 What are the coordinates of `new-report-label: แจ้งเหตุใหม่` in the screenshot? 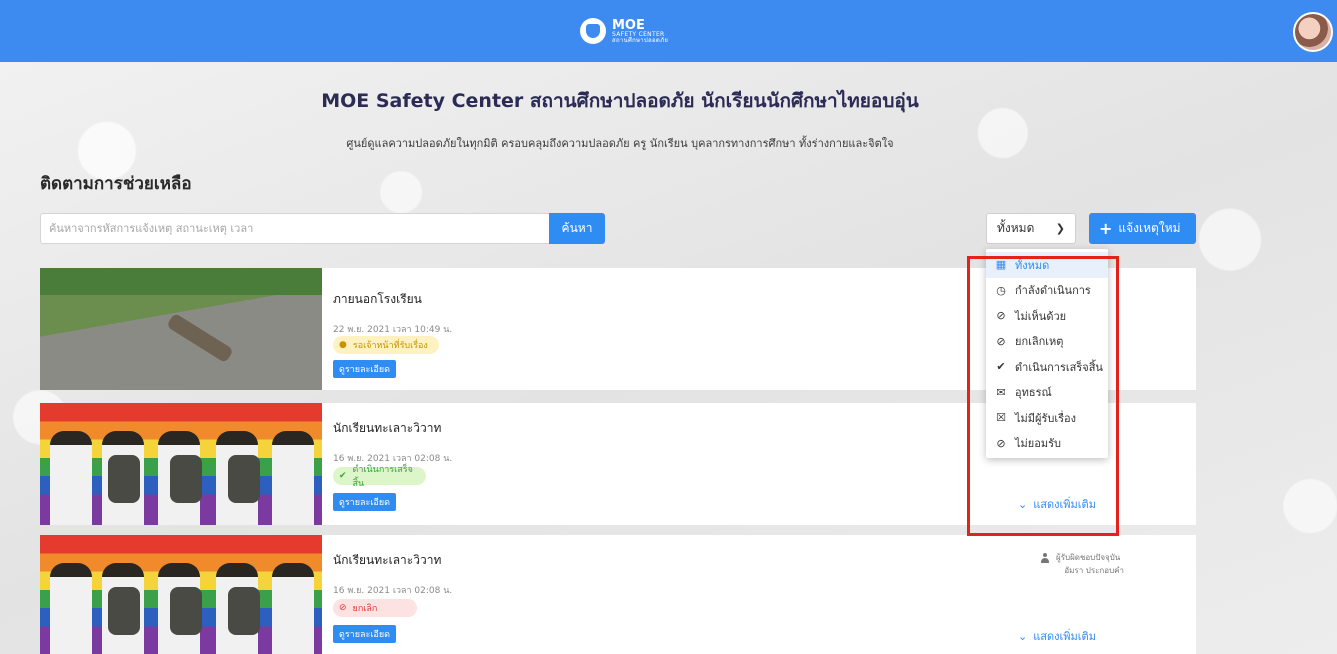 It's located at (1149, 228).